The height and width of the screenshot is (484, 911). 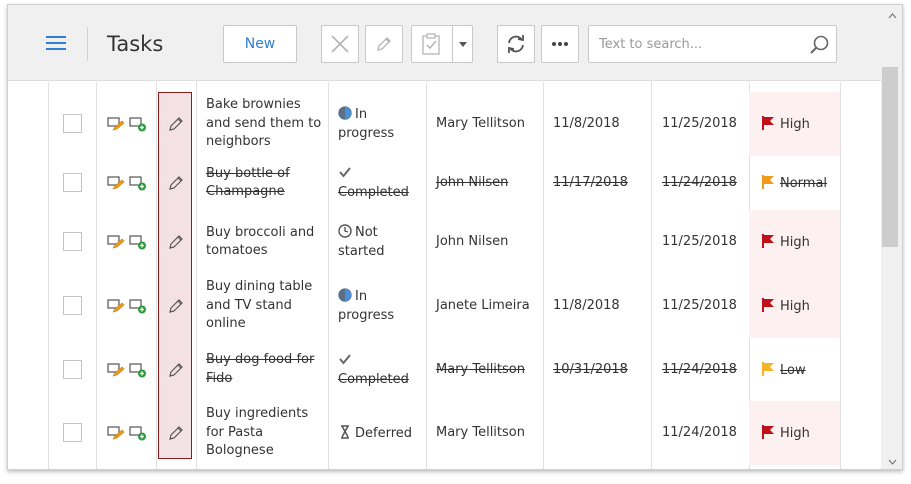 I want to click on close-icon, so click(x=340, y=44).